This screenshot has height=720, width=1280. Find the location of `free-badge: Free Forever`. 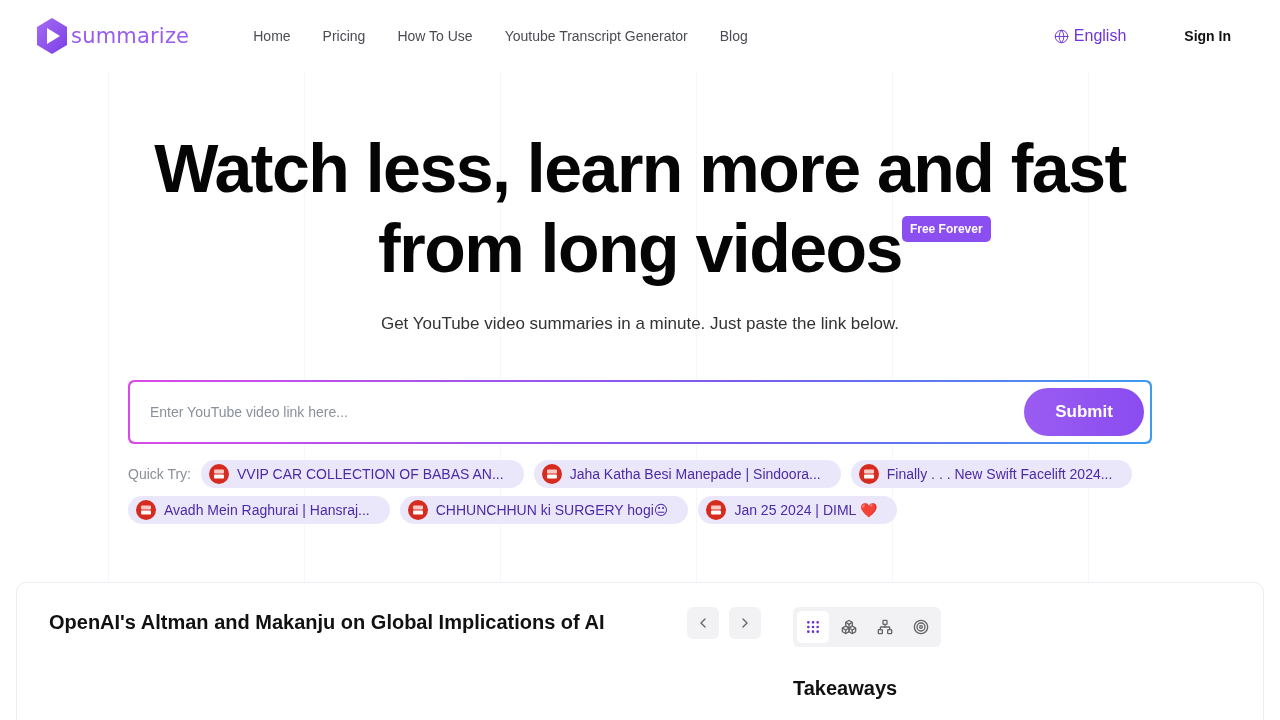

free-badge: Free Forever is located at coordinates (946, 229).